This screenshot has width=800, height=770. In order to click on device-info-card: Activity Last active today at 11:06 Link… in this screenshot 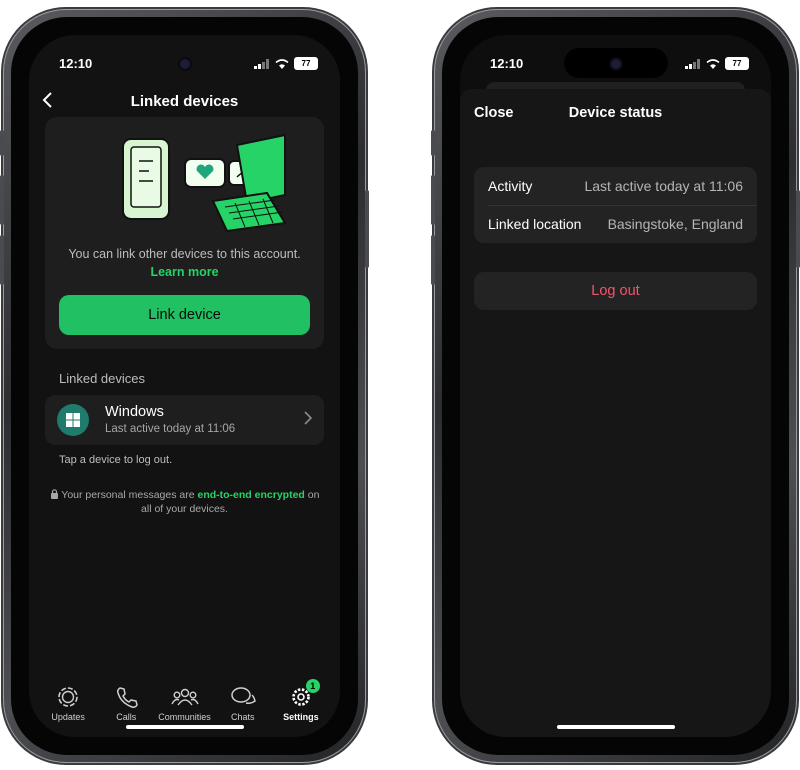, I will do `click(615, 205)`.